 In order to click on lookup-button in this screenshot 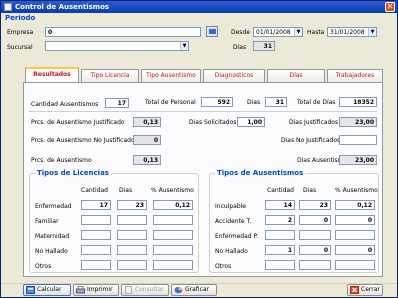, I will do `click(212, 31)`.